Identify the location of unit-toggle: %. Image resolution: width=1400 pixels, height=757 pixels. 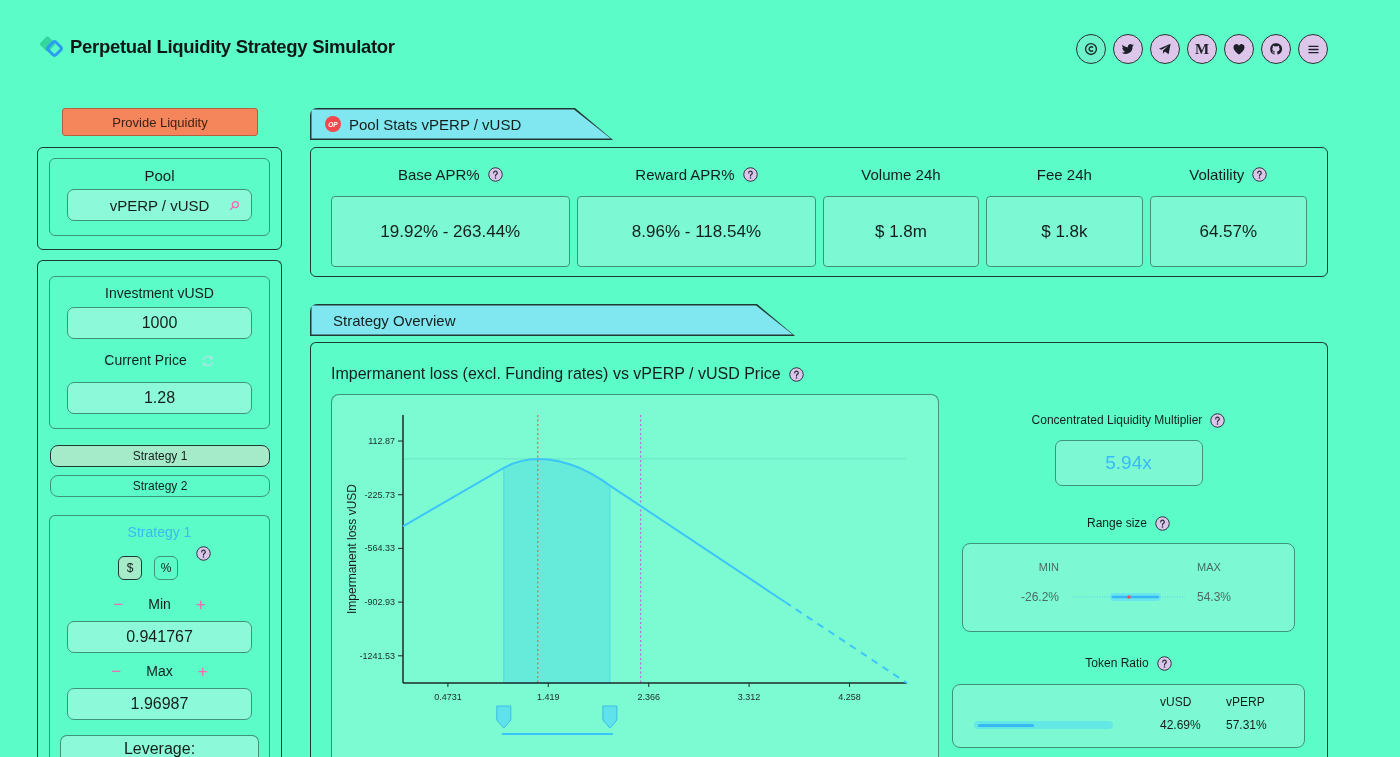
(166, 568).